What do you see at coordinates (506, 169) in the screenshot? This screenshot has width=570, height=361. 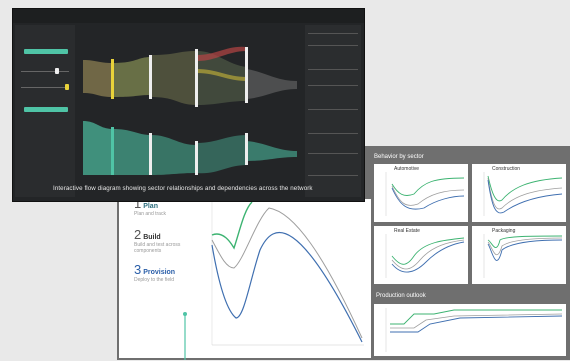 I see `mini-chart-title: Construction` at bounding box center [506, 169].